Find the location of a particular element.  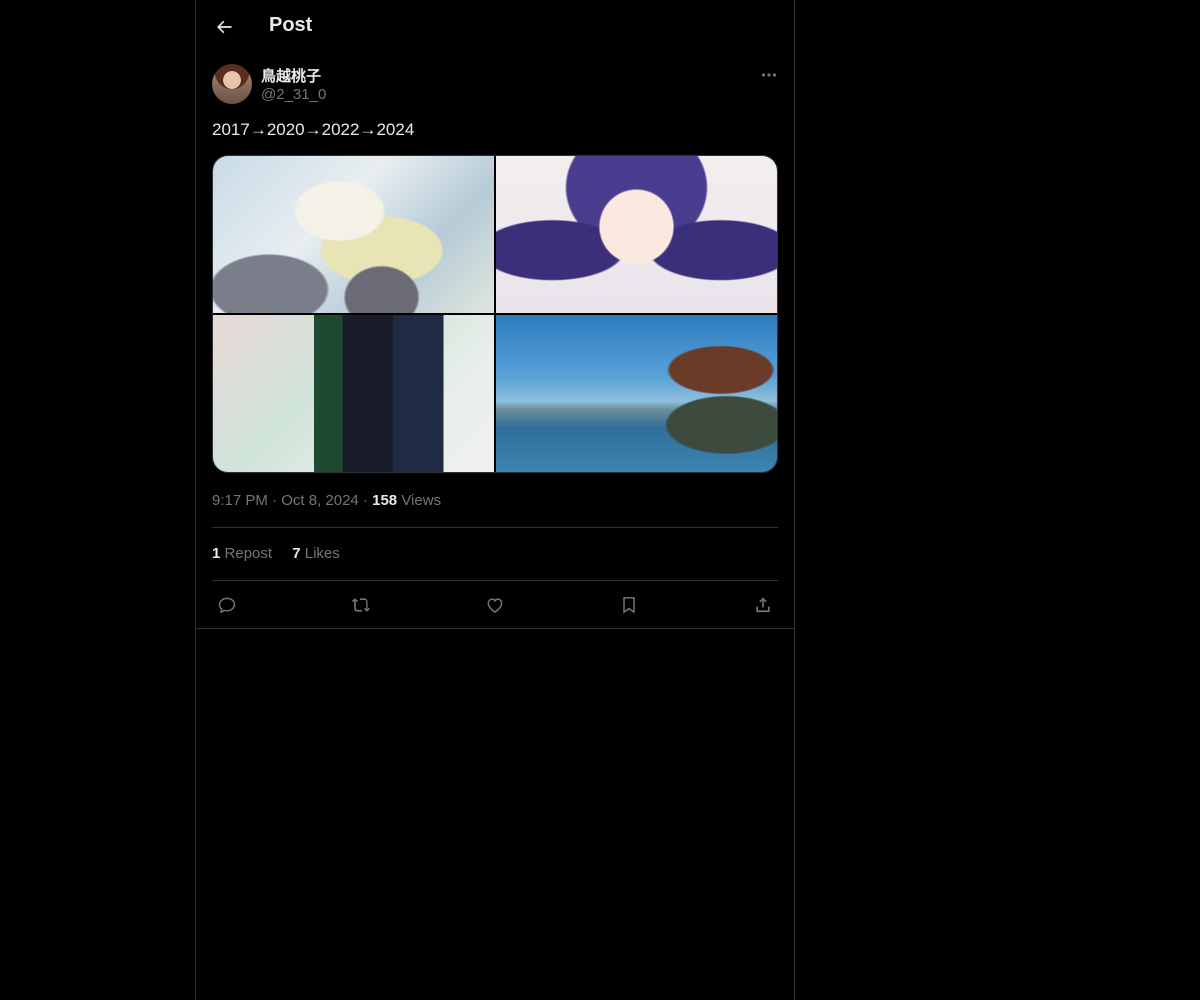

author-handle: @2_31_0 is located at coordinates (293, 94).